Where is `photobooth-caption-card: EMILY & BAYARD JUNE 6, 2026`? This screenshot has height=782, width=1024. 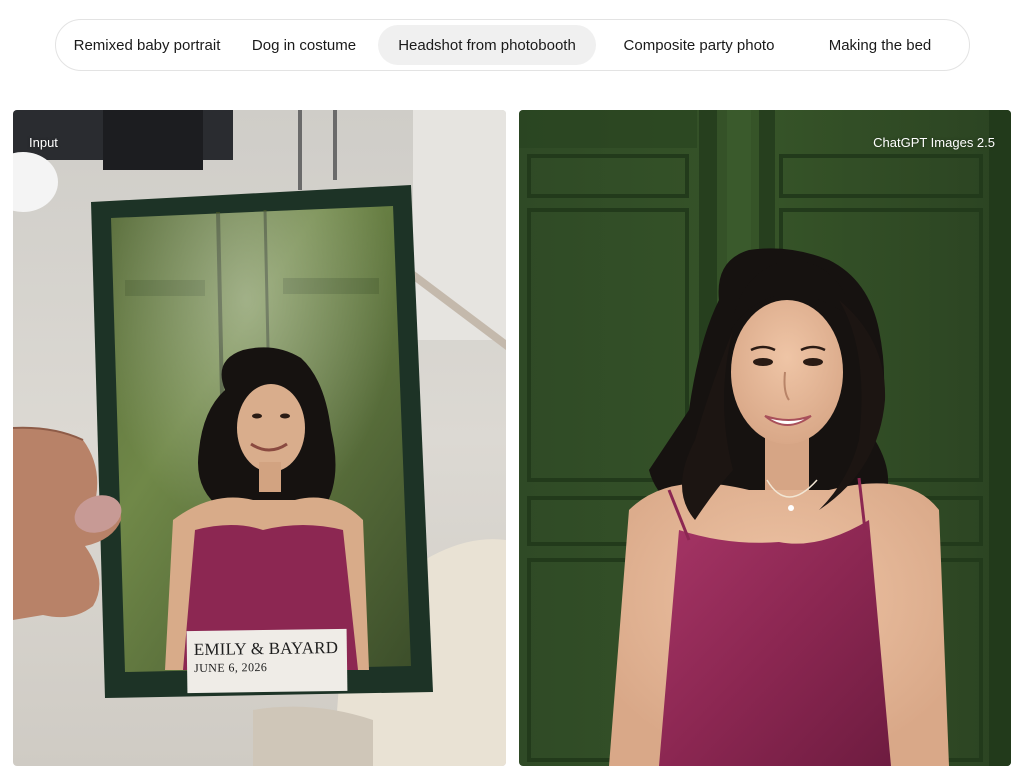 photobooth-caption-card: EMILY & BAYARD JUNE 6, 2026 is located at coordinates (267, 661).